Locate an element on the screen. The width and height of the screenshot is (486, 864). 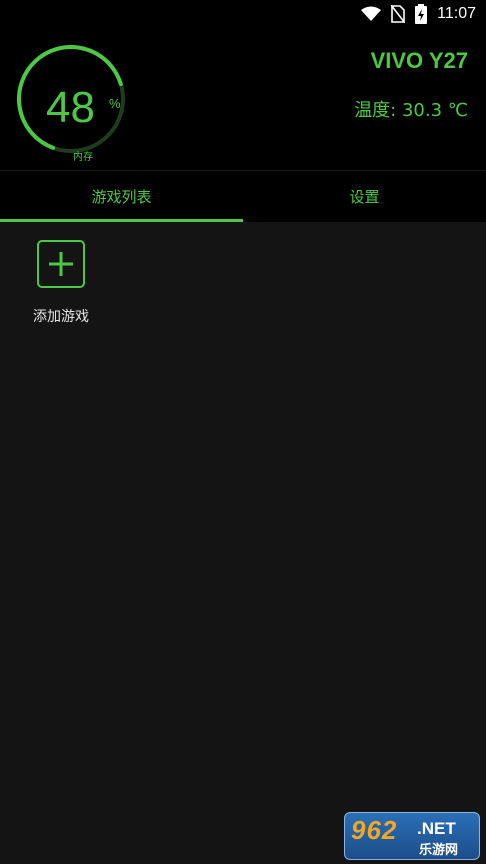
watermark-cn: 乐游网 is located at coordinates (439, 850).